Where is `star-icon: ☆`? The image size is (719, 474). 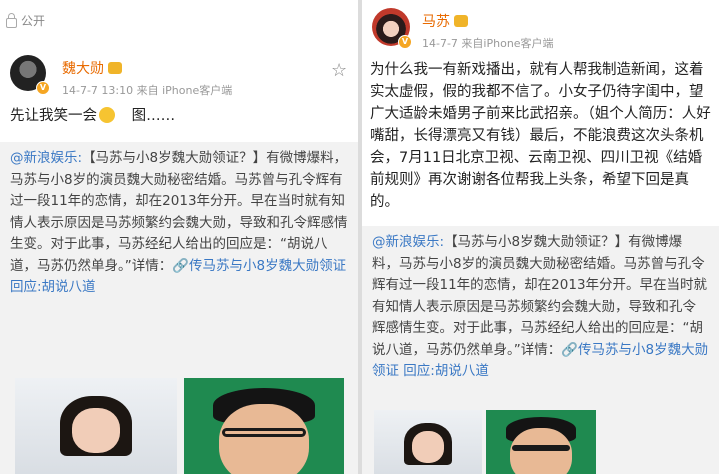
star-icon: ☆ is located at coordinates (339, 70).